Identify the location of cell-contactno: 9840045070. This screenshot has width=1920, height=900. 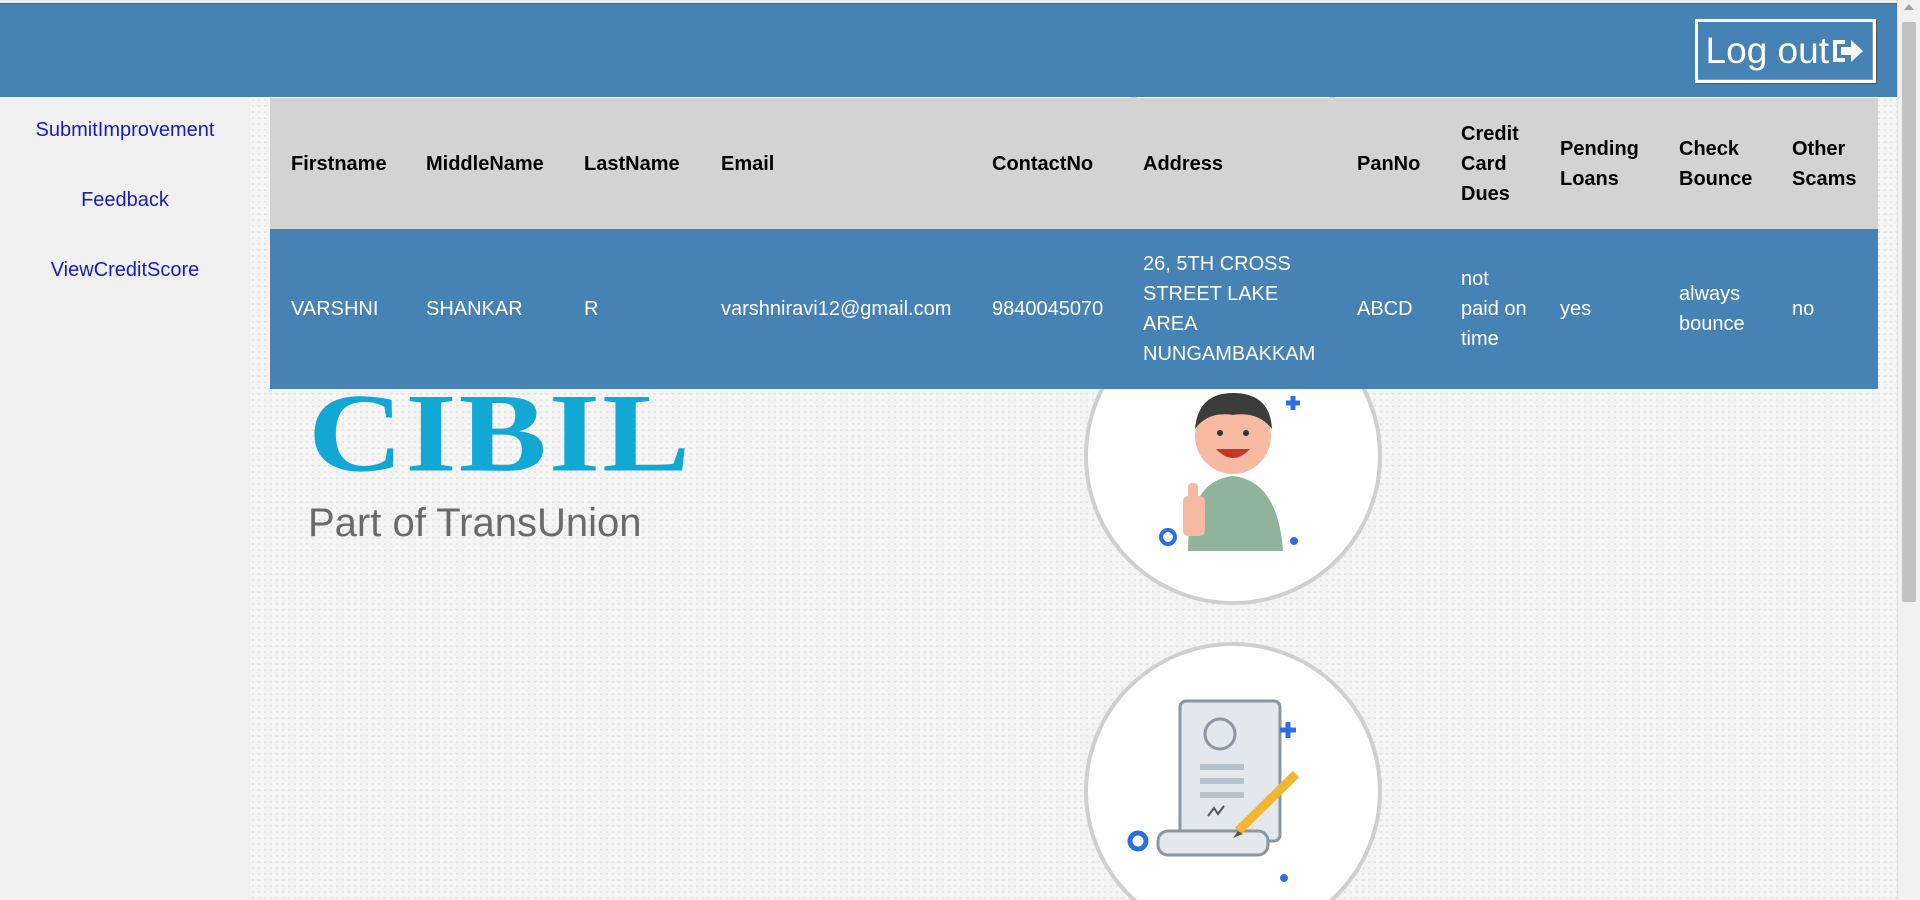
(1046, 309).